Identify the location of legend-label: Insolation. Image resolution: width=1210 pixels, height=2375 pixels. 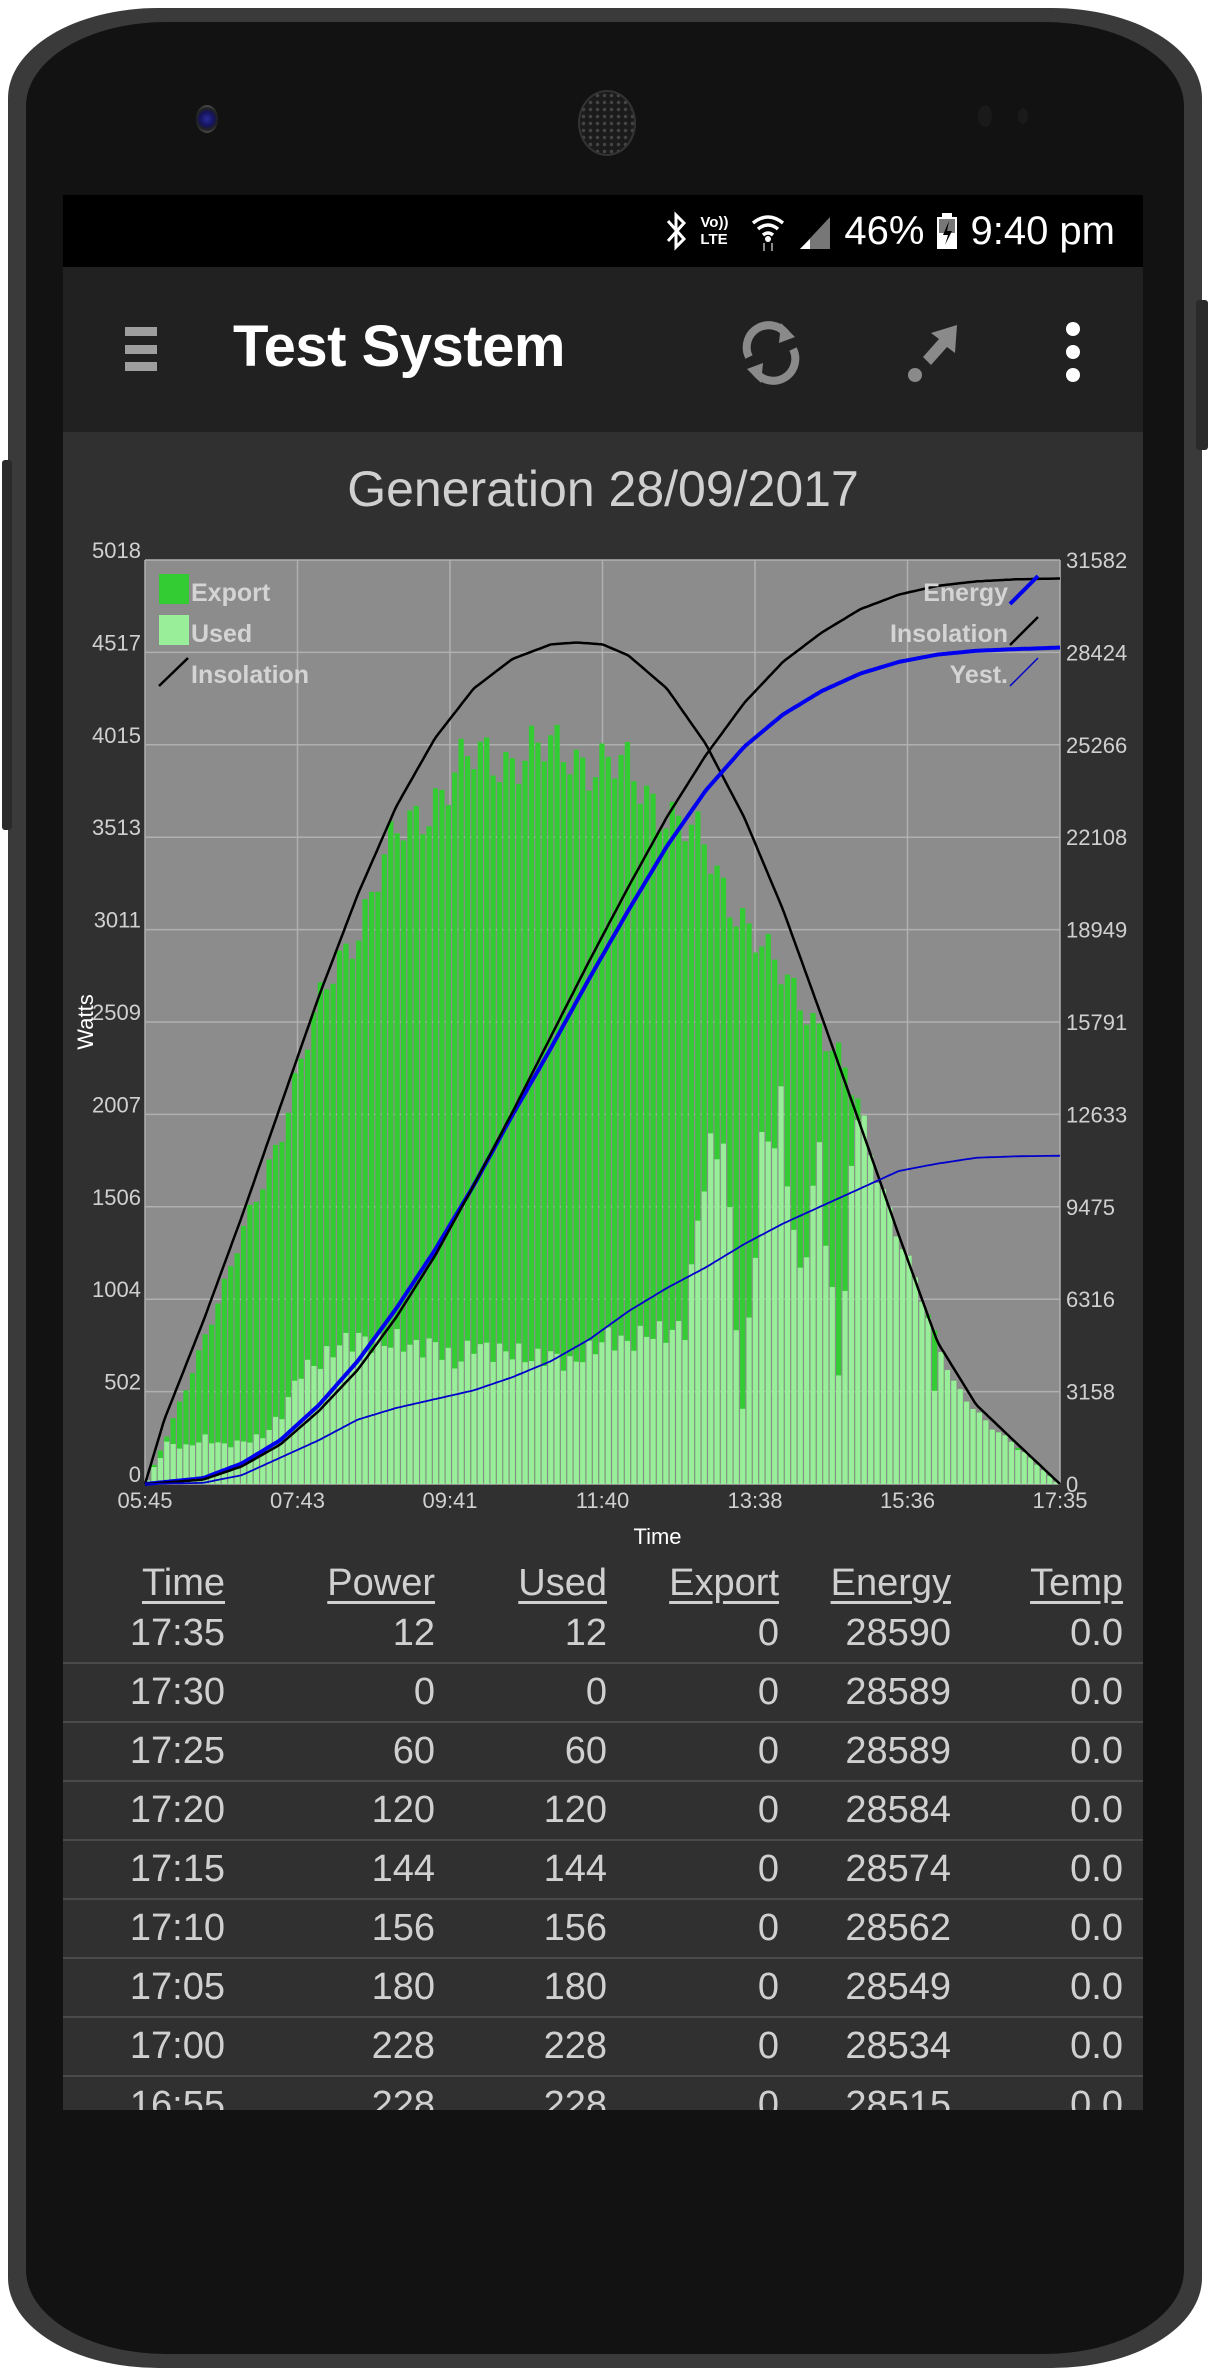
(250, 675).